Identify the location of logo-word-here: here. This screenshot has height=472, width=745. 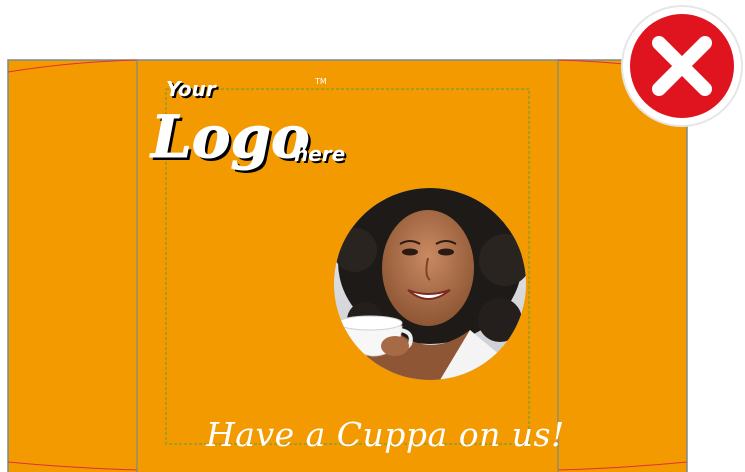
(319, 154).